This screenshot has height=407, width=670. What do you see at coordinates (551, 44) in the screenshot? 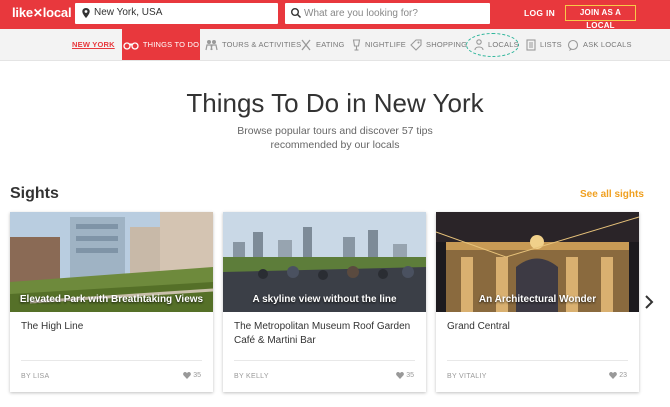
I see `tab-label: LISTS` at bounding box center [551, 44].